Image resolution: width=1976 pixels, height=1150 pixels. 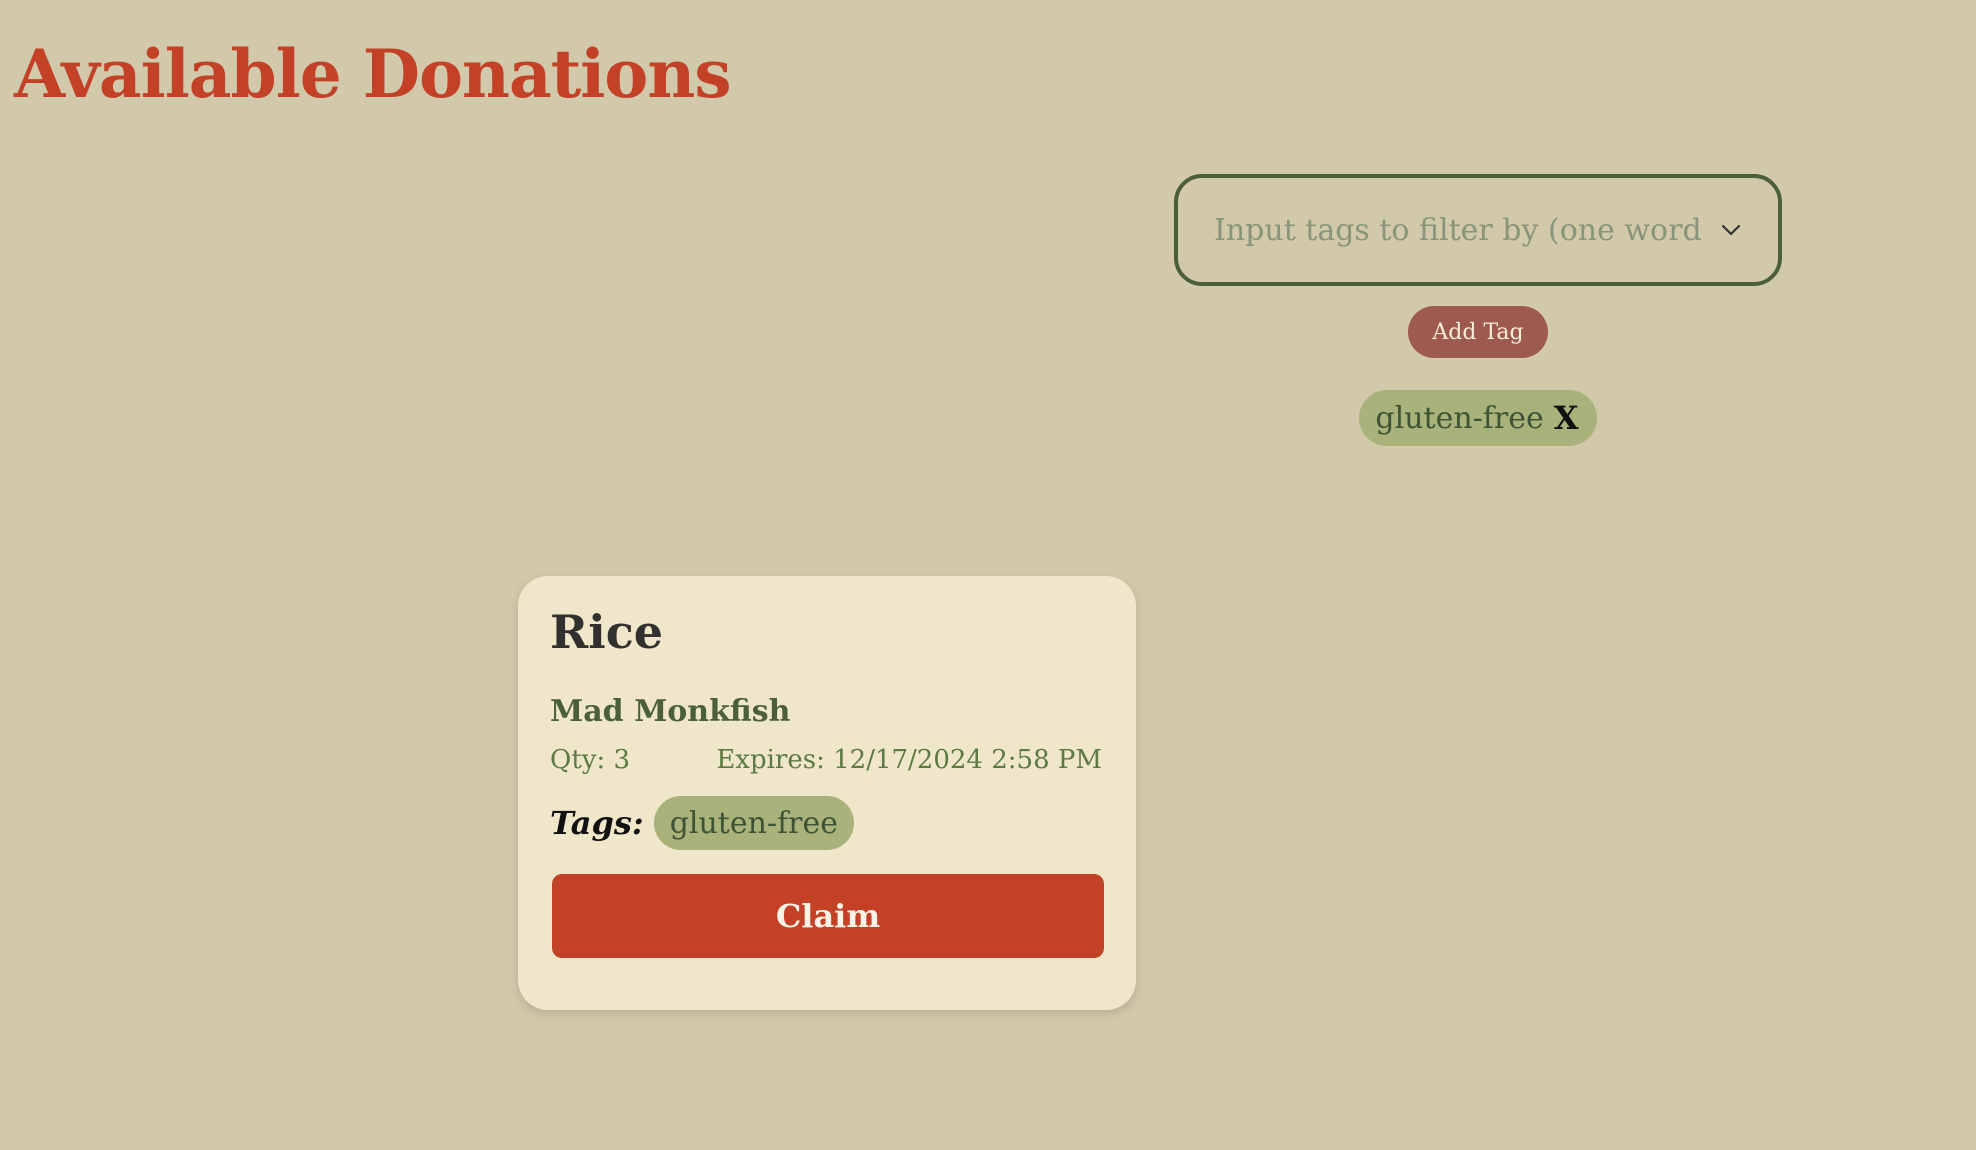 I want to click on remove-tag-button: X, so click(x=1566, y=418).